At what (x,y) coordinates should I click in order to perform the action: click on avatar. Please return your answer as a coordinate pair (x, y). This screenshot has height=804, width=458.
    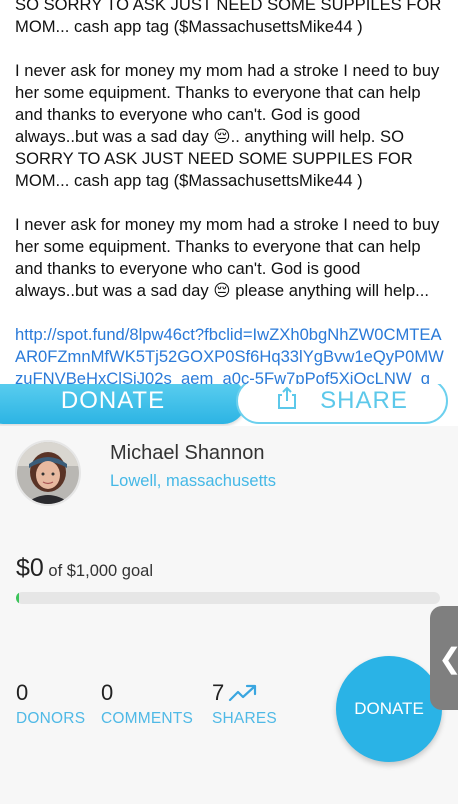
    Looking at the image, I should click on (48, 473).